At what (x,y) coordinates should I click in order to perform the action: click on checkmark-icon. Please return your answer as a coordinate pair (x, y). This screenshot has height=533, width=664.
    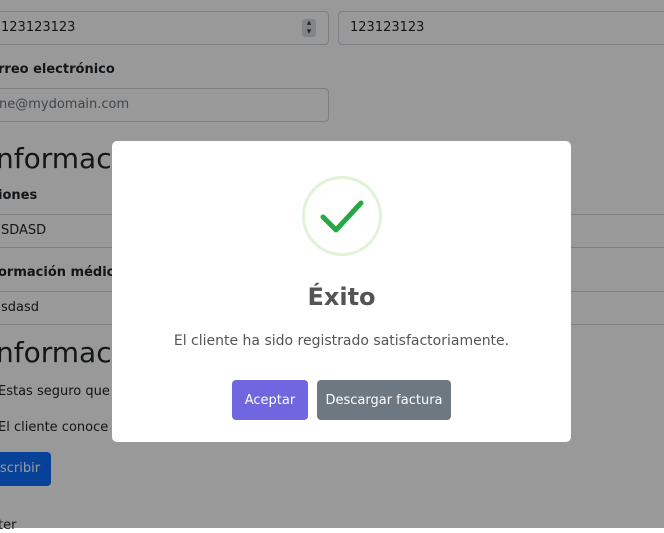
    Looking at the image, I should click on (342, 216).